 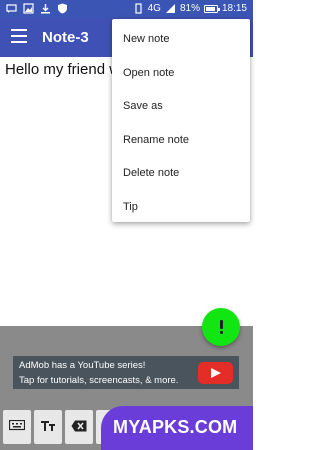 I want to click on note-text: Hello my friend w, so click(x=62, y=69).